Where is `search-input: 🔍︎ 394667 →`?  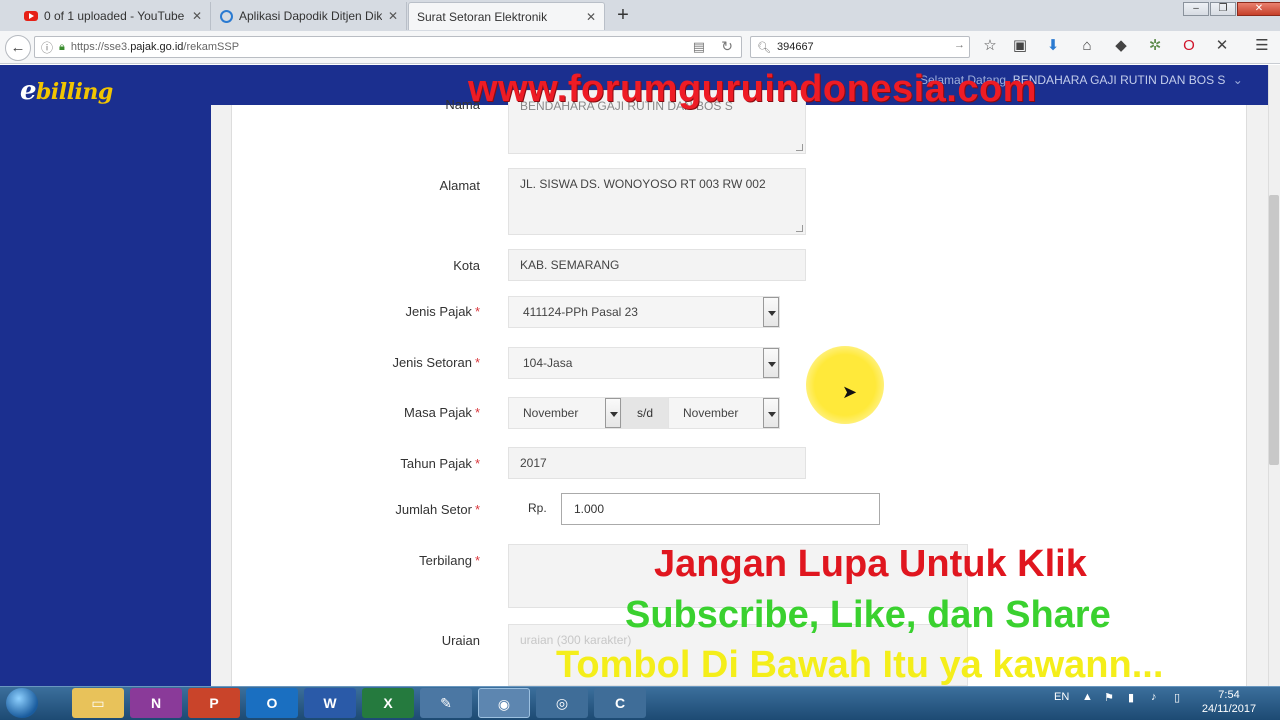 search-input: 🔍︎ 394667 → is located at coordinates (860, 47).